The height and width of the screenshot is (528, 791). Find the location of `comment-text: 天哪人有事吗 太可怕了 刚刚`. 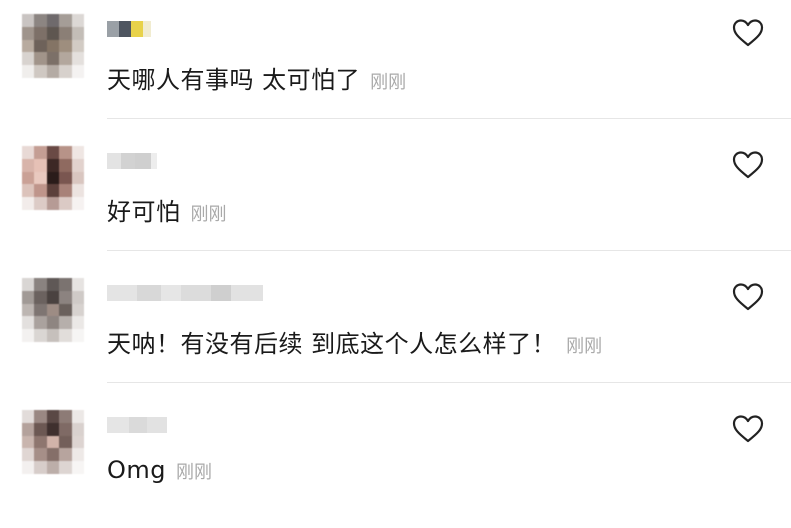

comment-text: 天哪人有事吗 太可怕了 刚刚 is located at coordinates (256, 77).